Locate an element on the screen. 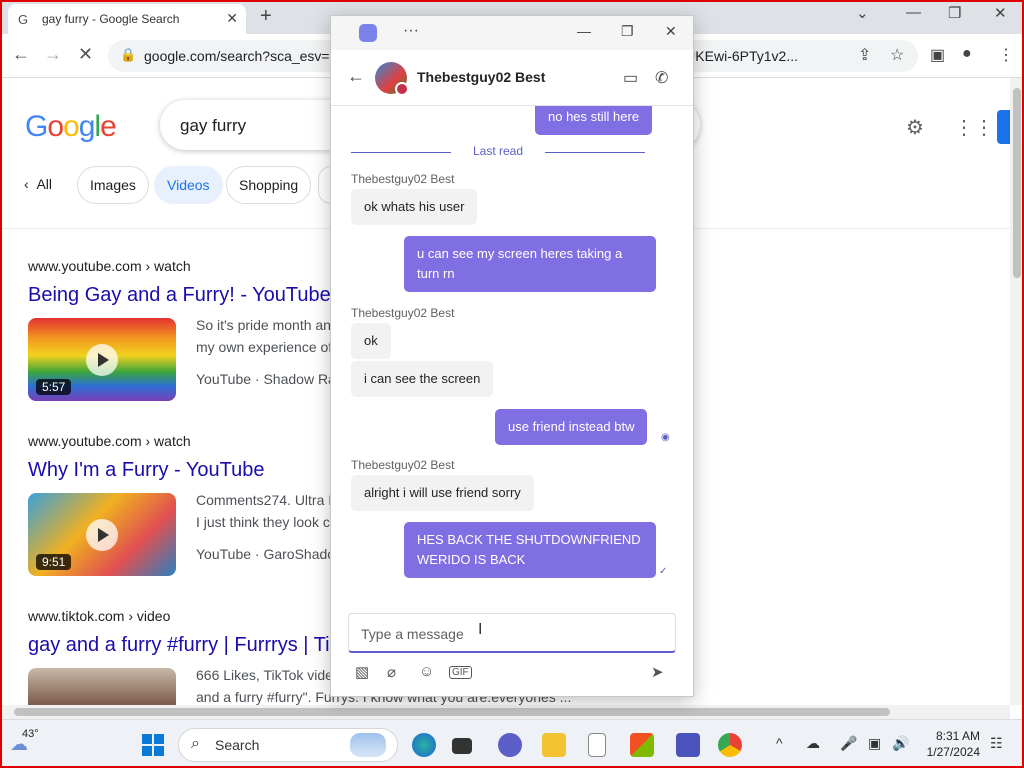  vertical-scrollbar is located at coordinates (1017, 391).